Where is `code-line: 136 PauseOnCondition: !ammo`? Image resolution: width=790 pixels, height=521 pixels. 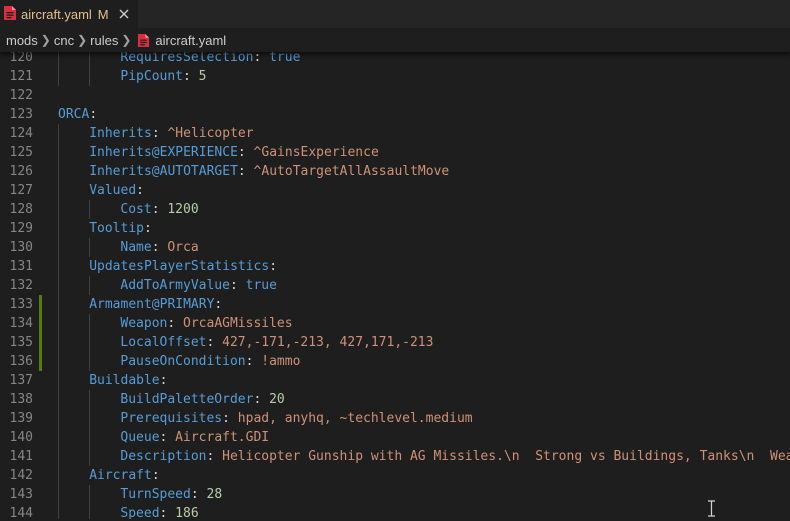 code-line: 136 PauseOnCondition: !ammo is located at coordinates (395, 361).